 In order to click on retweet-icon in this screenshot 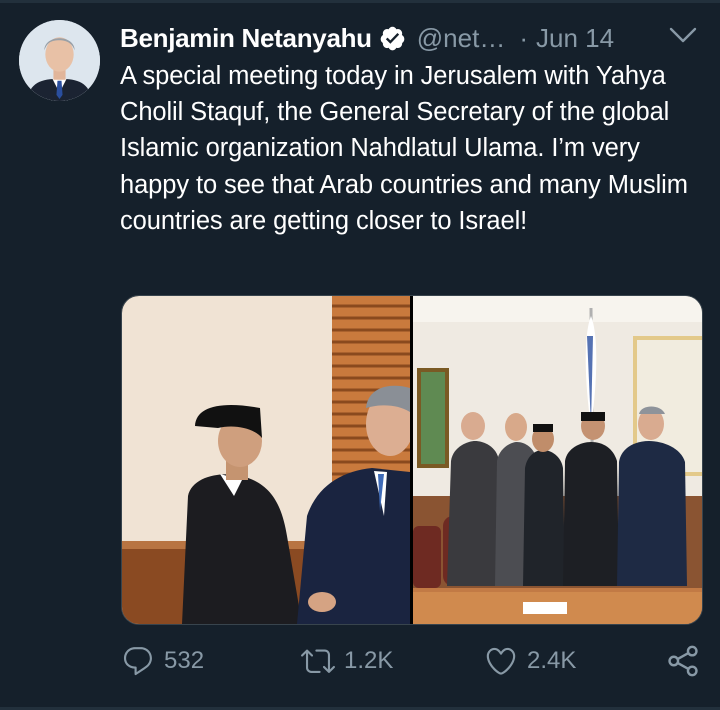, I will do `click(318, 661)`.